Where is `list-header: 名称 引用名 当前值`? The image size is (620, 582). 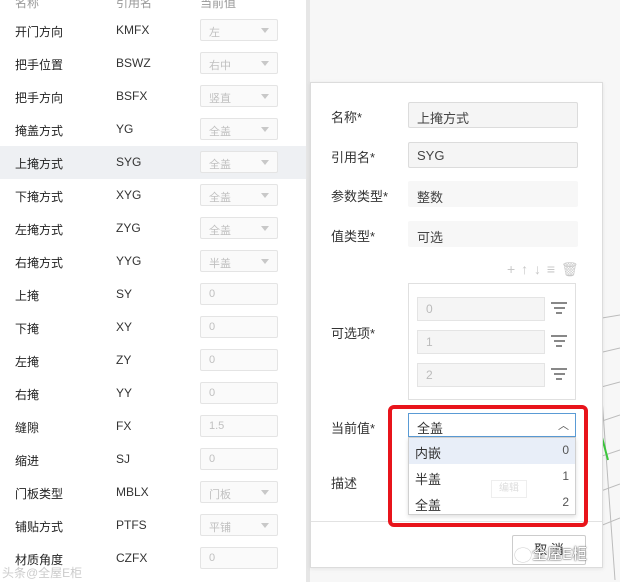 list-header: 名称 引用名 当前值 is located at coordinates (153, 6).